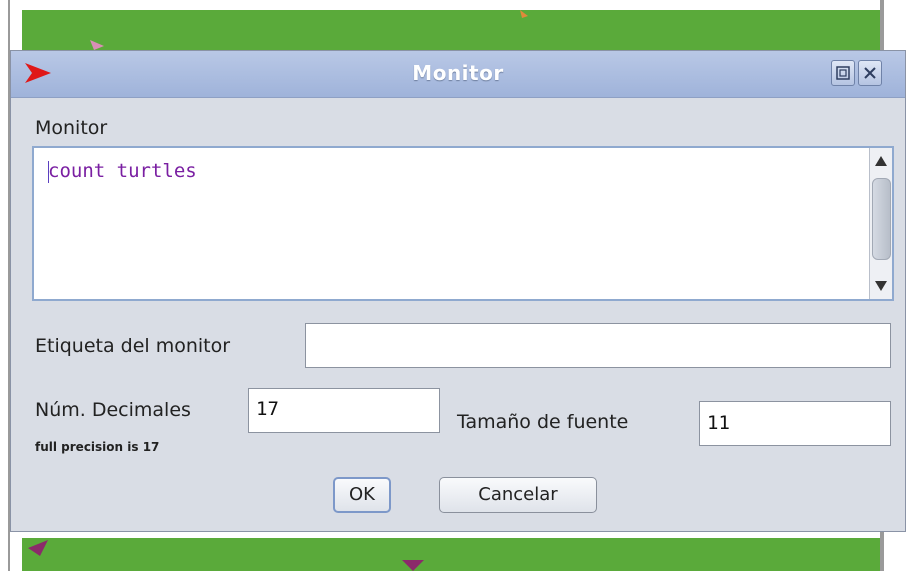 Image resolution: width=906 pixels, height=571 pixels. Describe the element at coordinates (113, 410) in the screenshot. I see `decimals-label: Núm. Decimales` at that location.